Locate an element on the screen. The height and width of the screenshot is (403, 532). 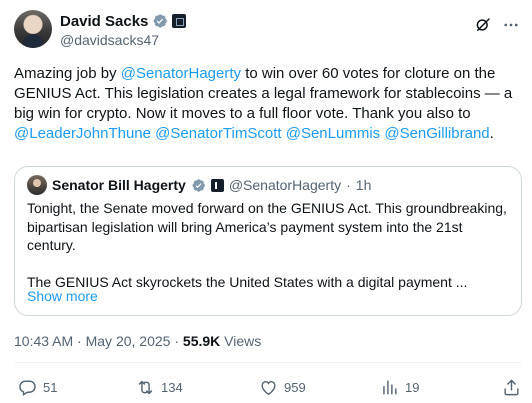
like-count: 959 is located at coordinates (295, 387).